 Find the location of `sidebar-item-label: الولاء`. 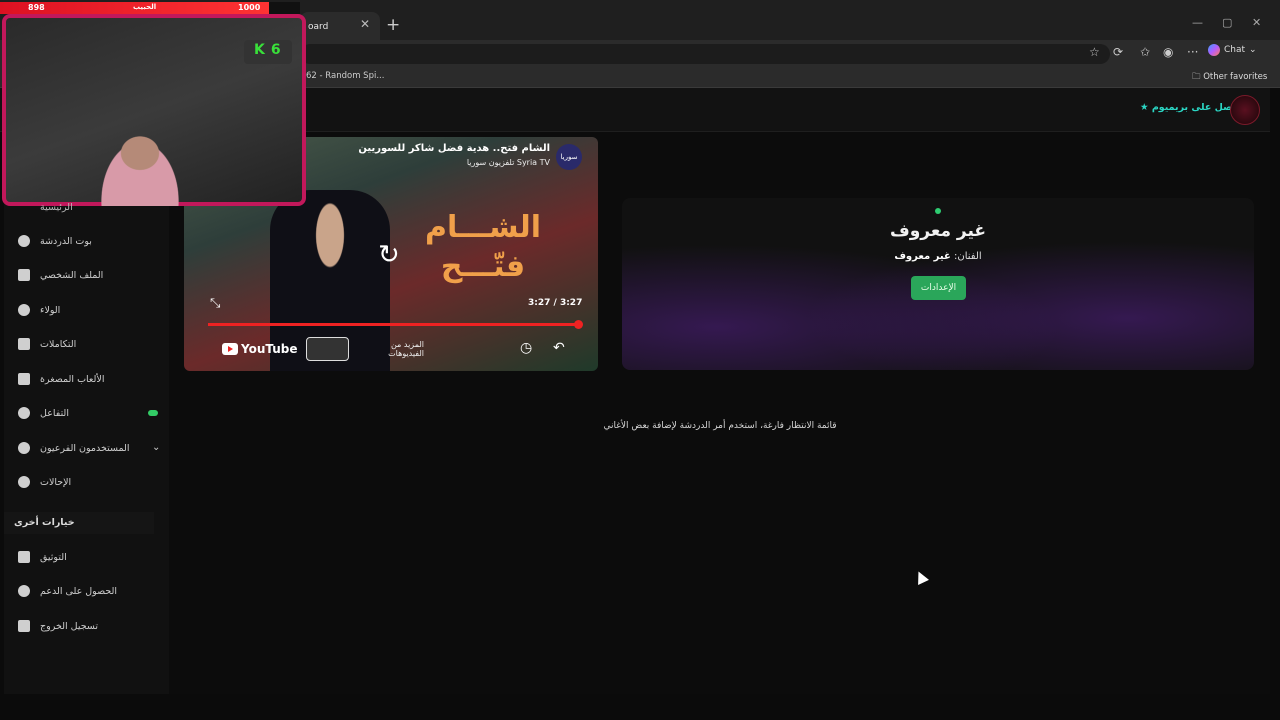

sidebar-item-label: الولاء is located at coordinates (50, 310).